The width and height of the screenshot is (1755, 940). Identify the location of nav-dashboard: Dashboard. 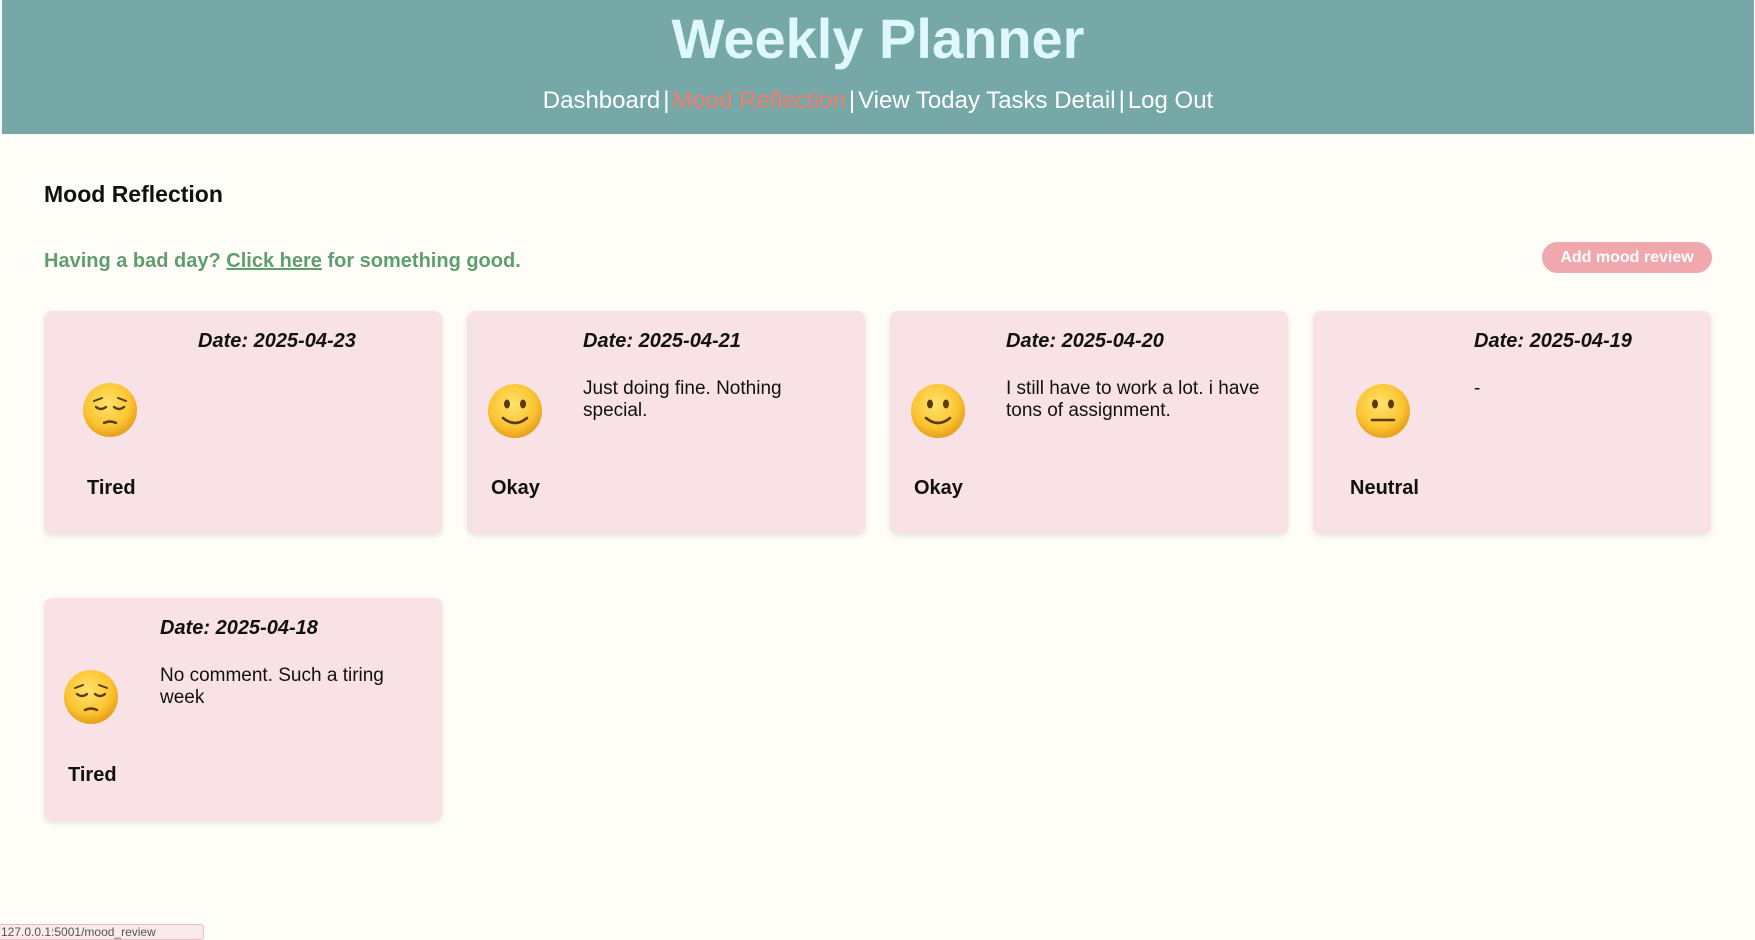
(601, 100).